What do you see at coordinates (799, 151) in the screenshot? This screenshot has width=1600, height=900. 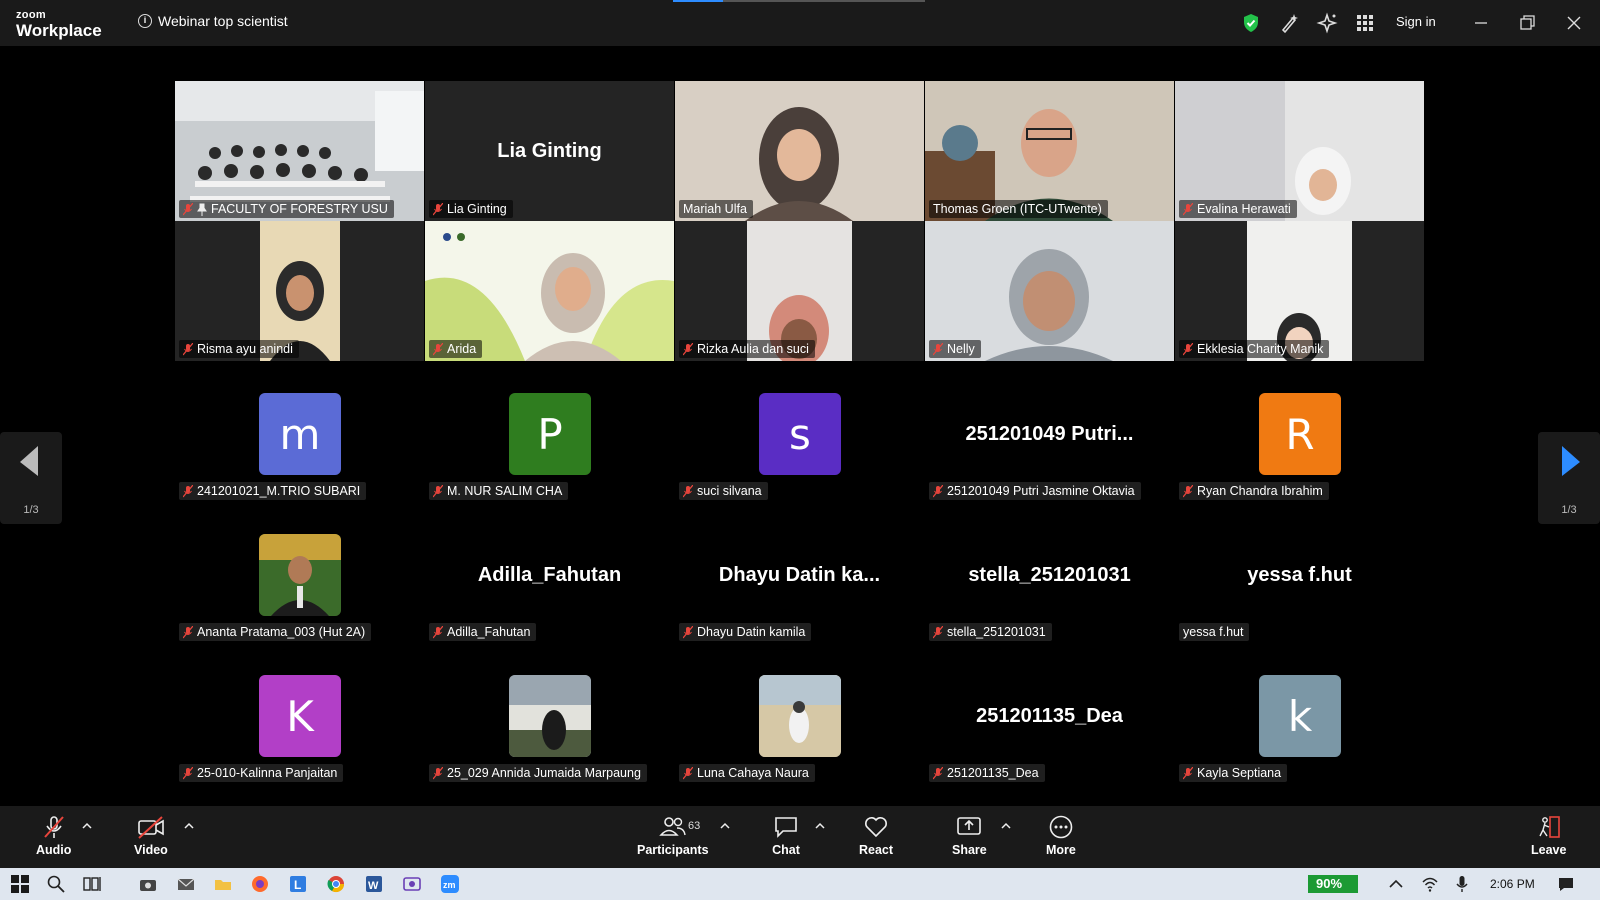 I see `video-tile-active-speaker: Mariah Ulfa` at bounding box center [799, 151].